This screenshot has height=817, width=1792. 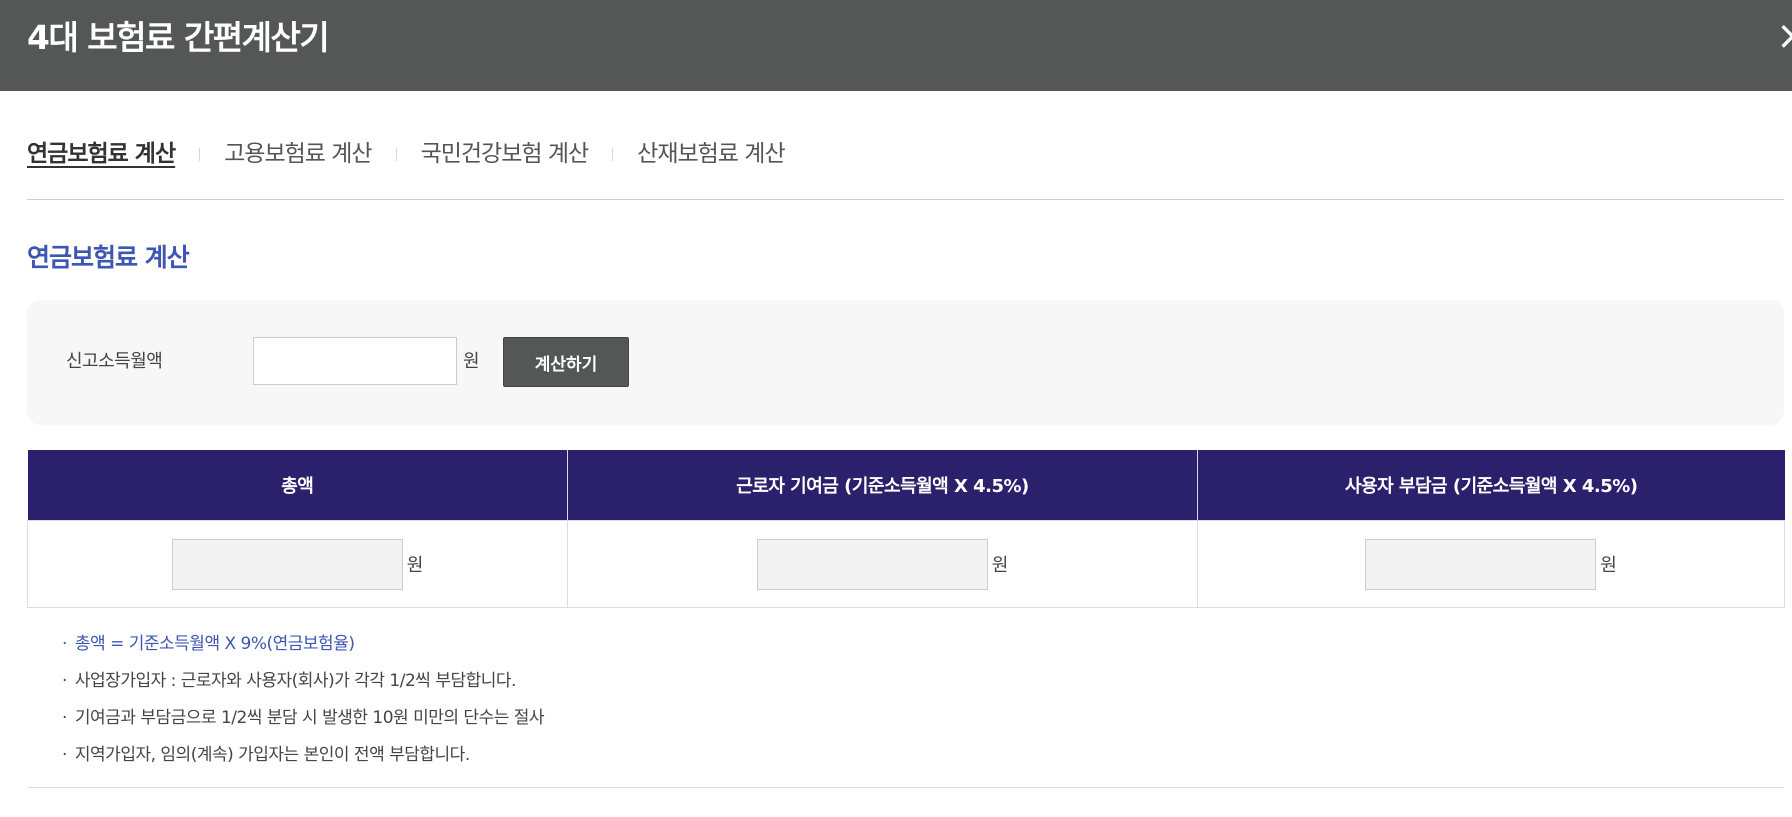 I want to click on header-employer-contribution: 사용자 부담금 (기준소득월액 X 4.5%), so click(x=1491, y=485).